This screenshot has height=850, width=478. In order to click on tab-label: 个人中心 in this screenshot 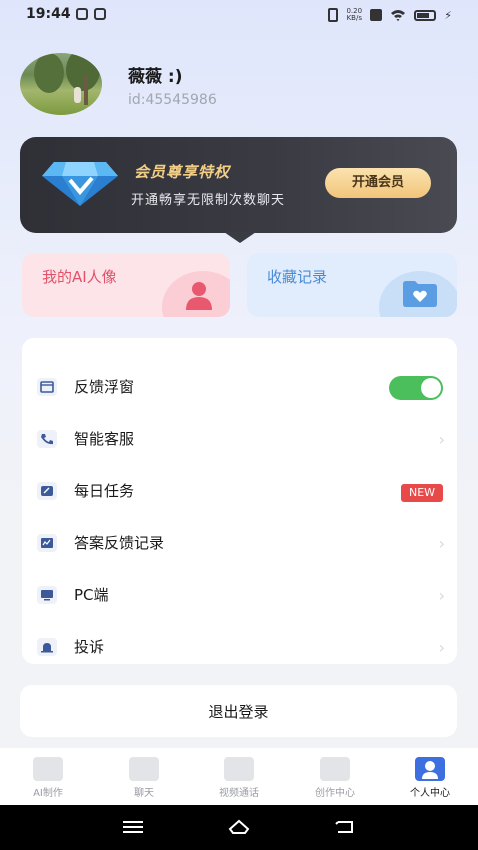, I will do `click(430, 793)`.